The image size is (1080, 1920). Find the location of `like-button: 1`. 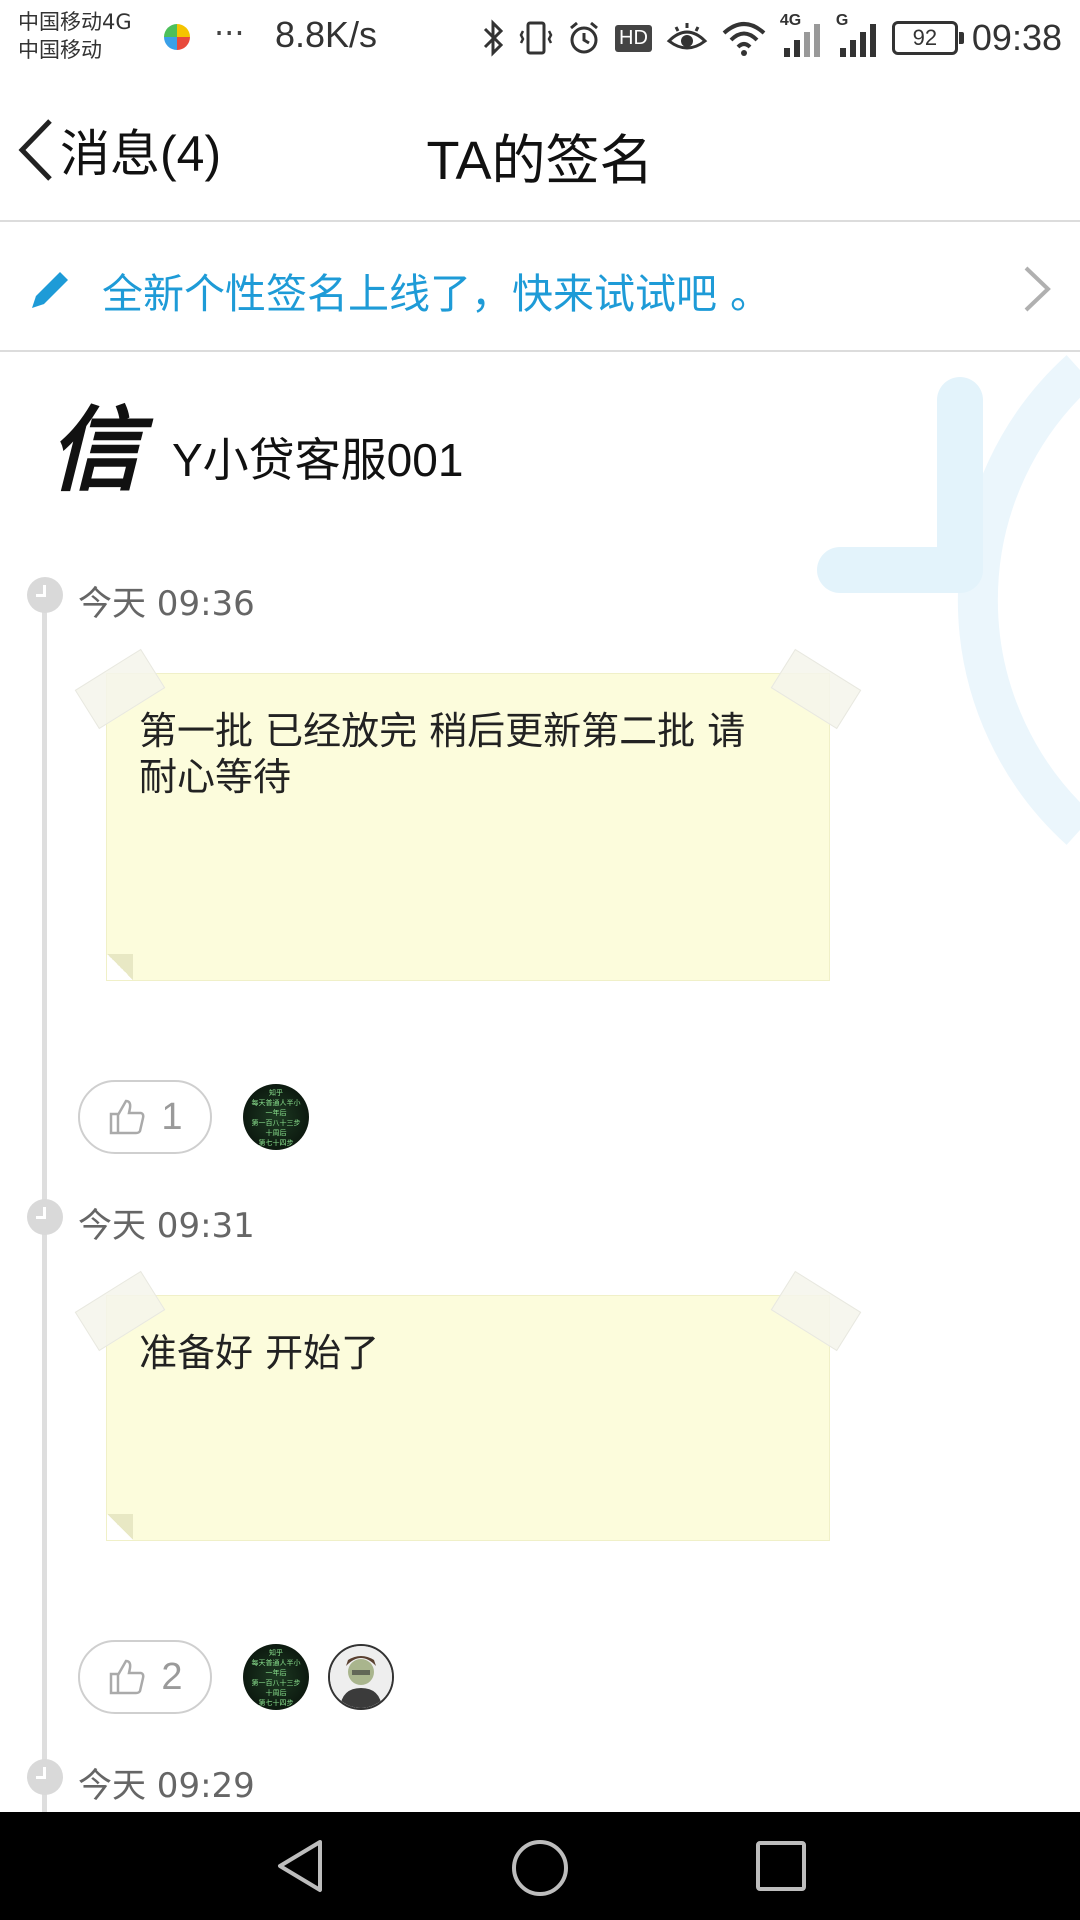

like-button: 1 is located at coordinates (145, 1117).